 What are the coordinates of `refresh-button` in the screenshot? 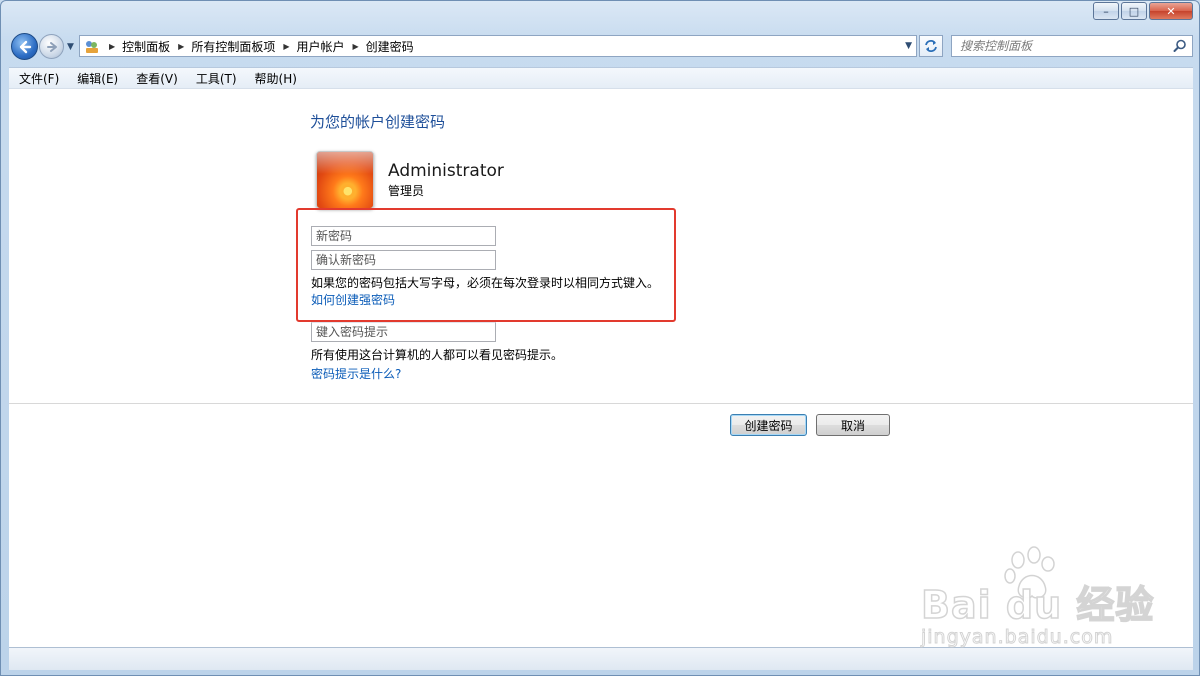 It's located at (931, 46).